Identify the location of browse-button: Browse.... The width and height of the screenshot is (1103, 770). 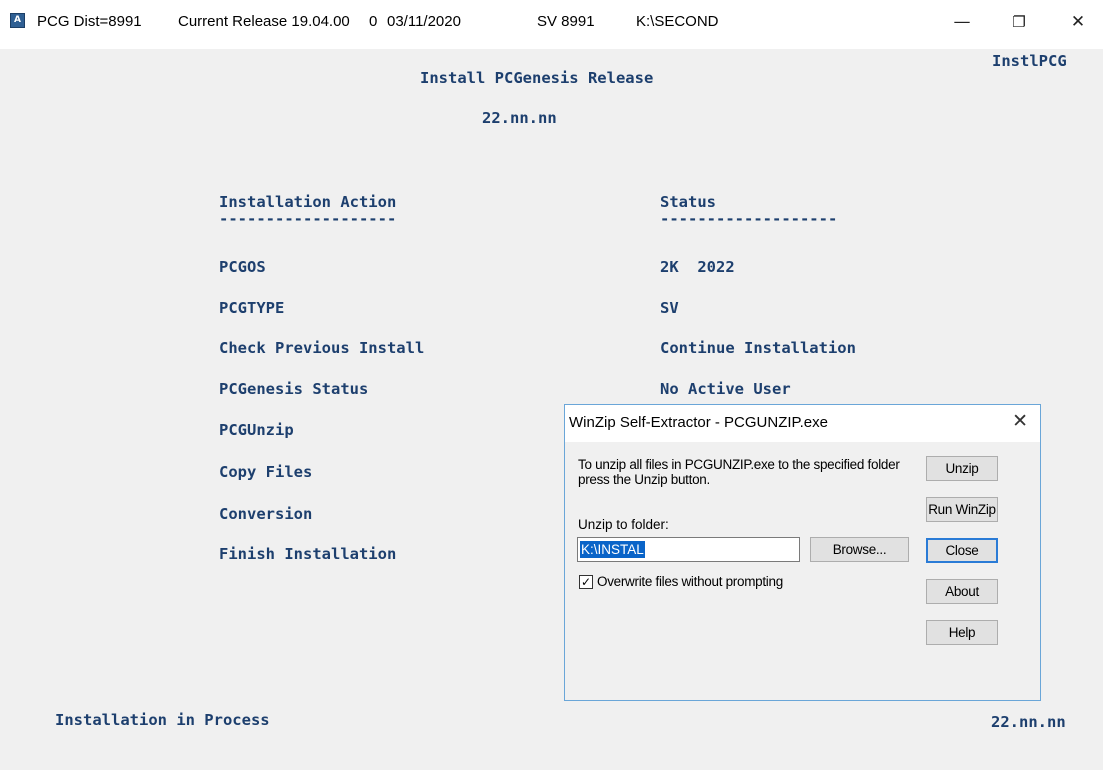
(859, 549).